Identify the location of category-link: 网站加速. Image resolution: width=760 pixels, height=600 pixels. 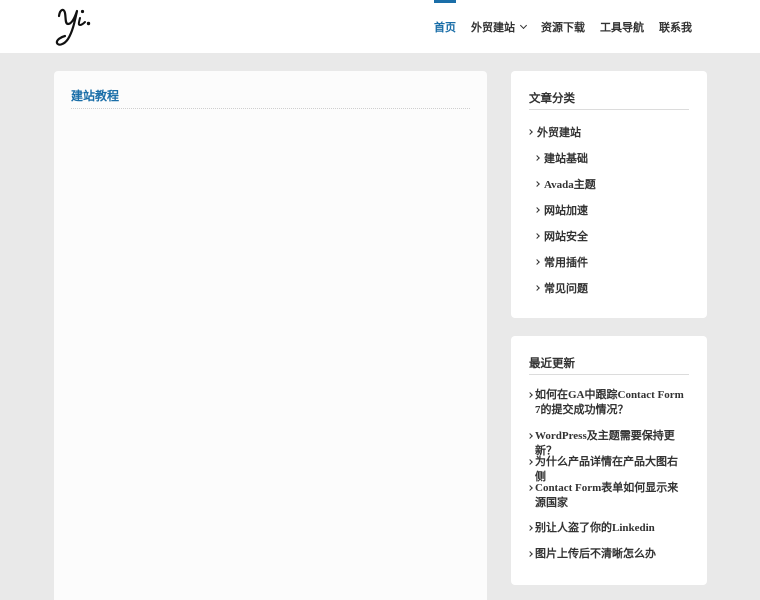
(561, 210).